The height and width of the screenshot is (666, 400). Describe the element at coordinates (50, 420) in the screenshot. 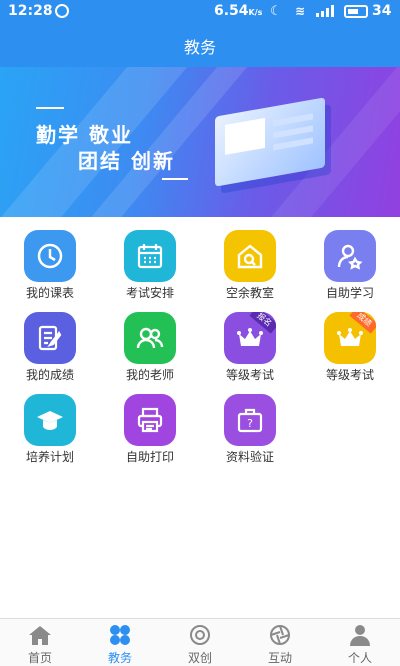

I see `graduation-cap-icon` at that location.